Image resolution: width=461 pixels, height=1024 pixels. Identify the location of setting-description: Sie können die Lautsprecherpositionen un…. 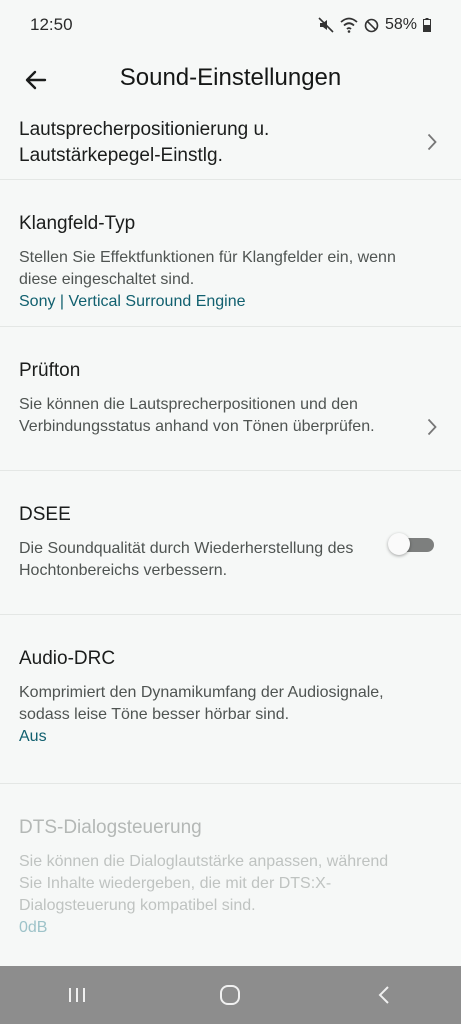
(197, 415).